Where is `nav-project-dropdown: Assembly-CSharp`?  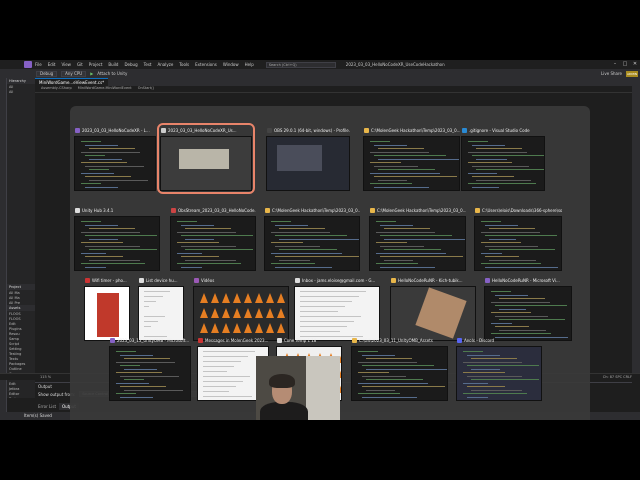
nav-project-dropdown: Assembly-CSharp is located at coordinates (56, 89).